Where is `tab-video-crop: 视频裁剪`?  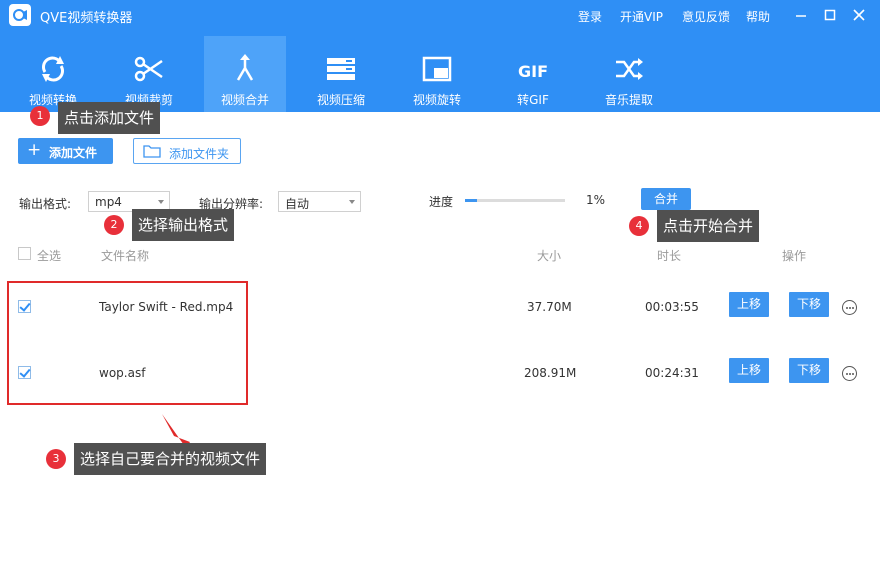 tab-video-crop: 视频裁剪 is located at coordinates (149, 74).